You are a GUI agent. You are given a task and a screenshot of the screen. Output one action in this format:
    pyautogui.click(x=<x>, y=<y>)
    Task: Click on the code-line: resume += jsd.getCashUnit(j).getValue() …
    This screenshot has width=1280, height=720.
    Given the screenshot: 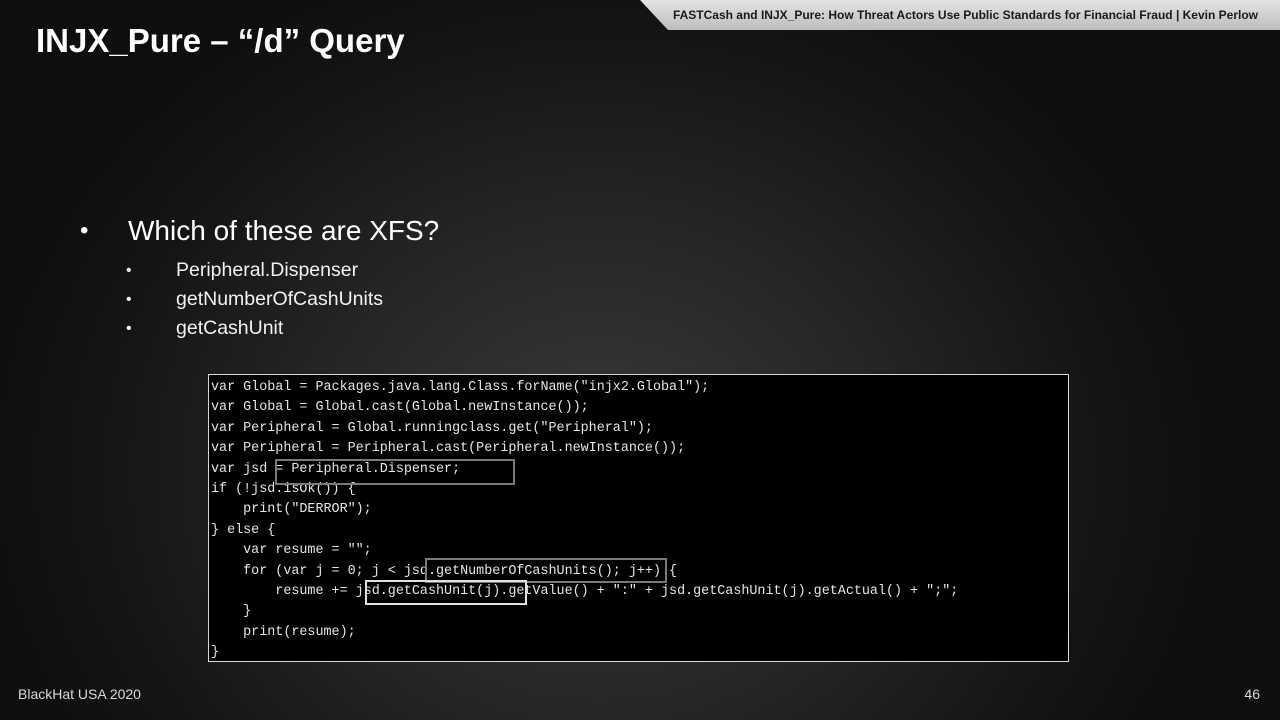 What is the action you would take?
    pyautogui.click(x=585, y=591)
    